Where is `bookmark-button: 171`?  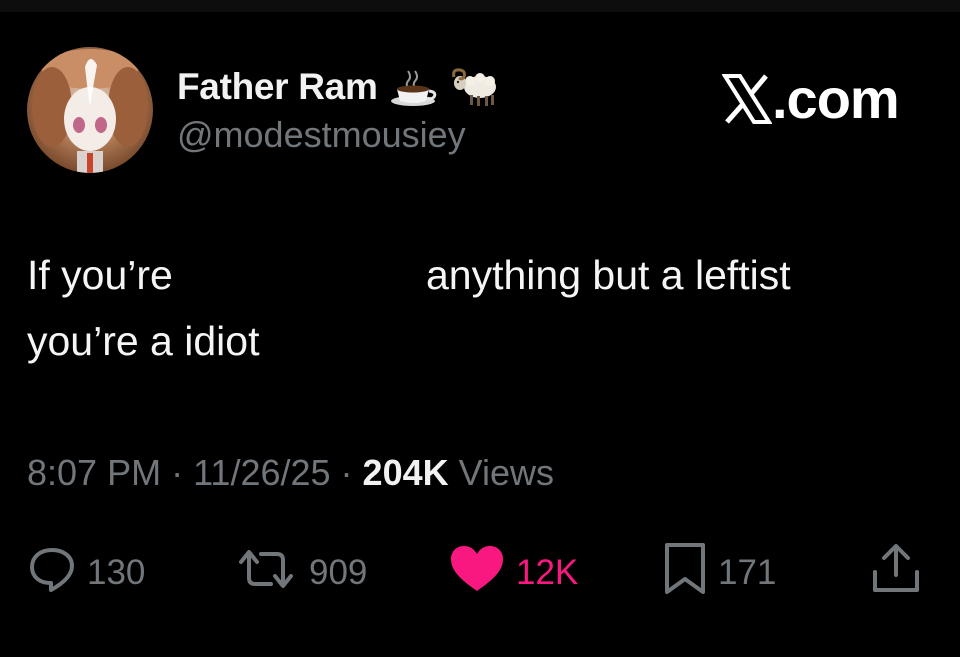 bookmark-button: 171 is located at coordinates (719, 571).